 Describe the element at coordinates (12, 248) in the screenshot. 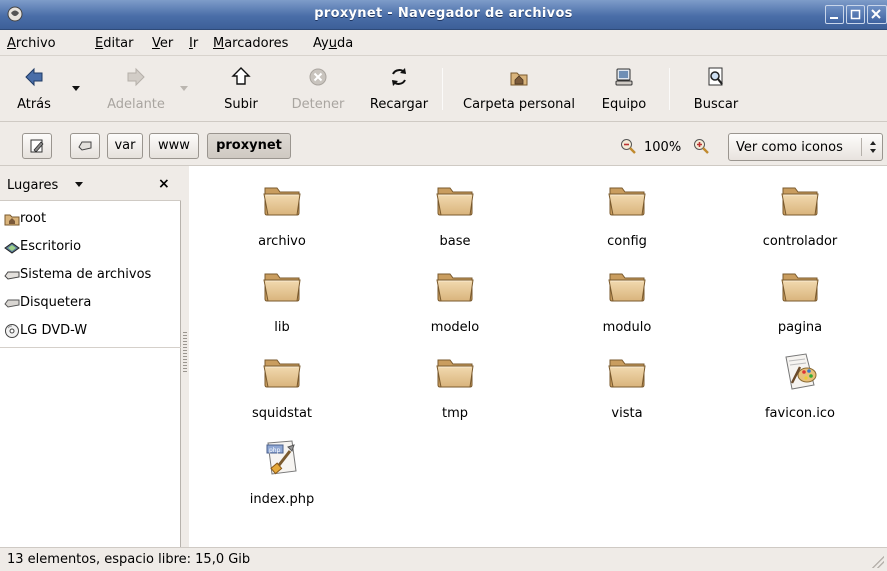

I see `desktop-icon` at that location.